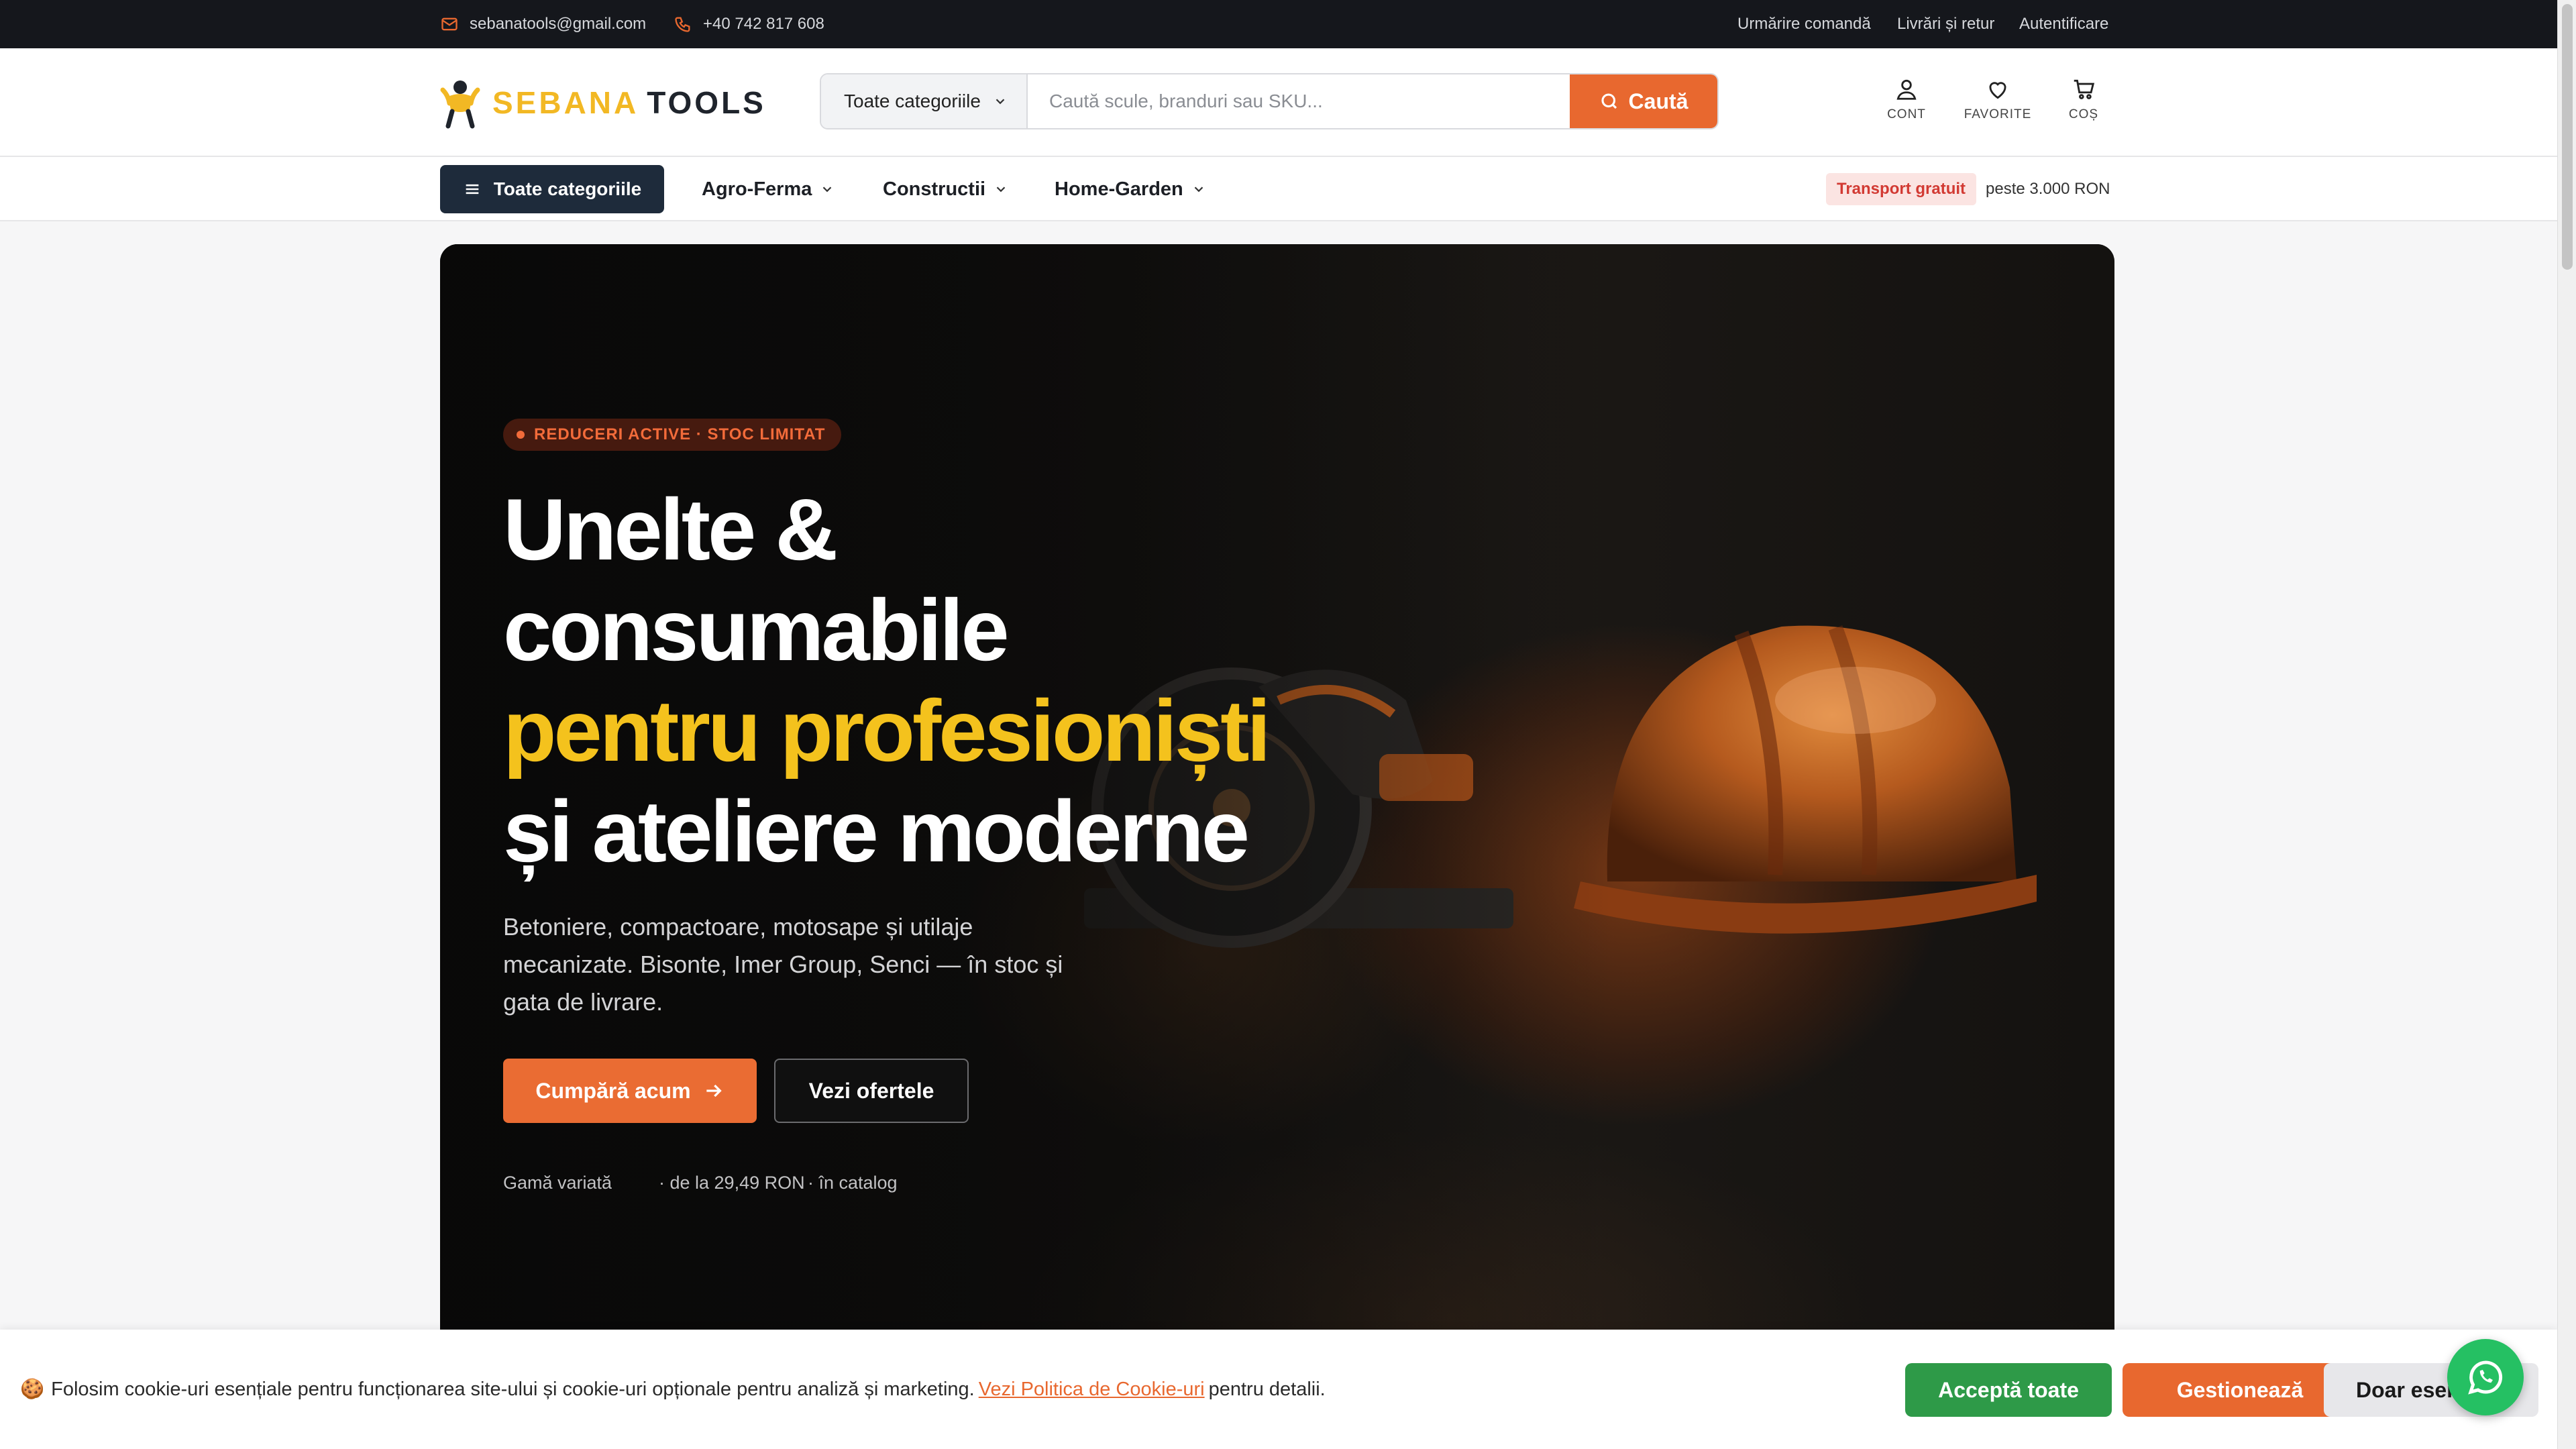 This screenshot has width=2576, height=1449. Describe the element at coordinates (2566, 724) in the screenshot. I see `page-scrollbar` at that location.